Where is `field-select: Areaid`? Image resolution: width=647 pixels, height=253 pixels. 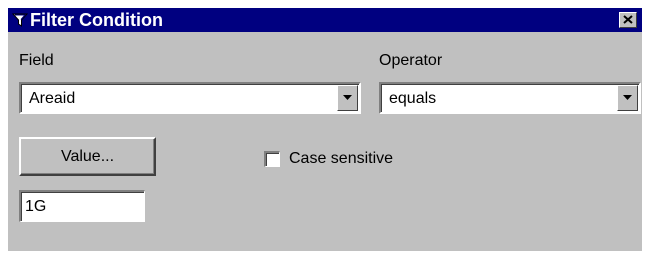
field-select: Areaid is located at coordinates (190, 98).